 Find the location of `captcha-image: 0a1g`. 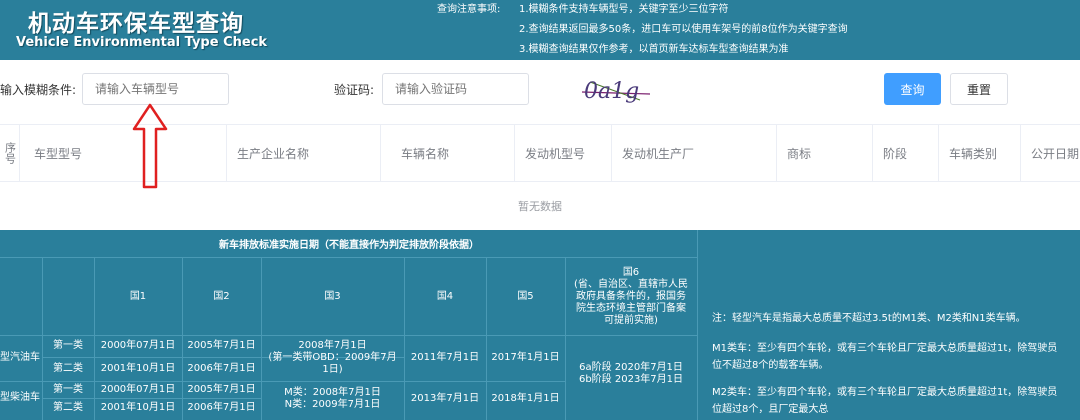

captcha-image: 0a1g is located at coordinates (616, 90).